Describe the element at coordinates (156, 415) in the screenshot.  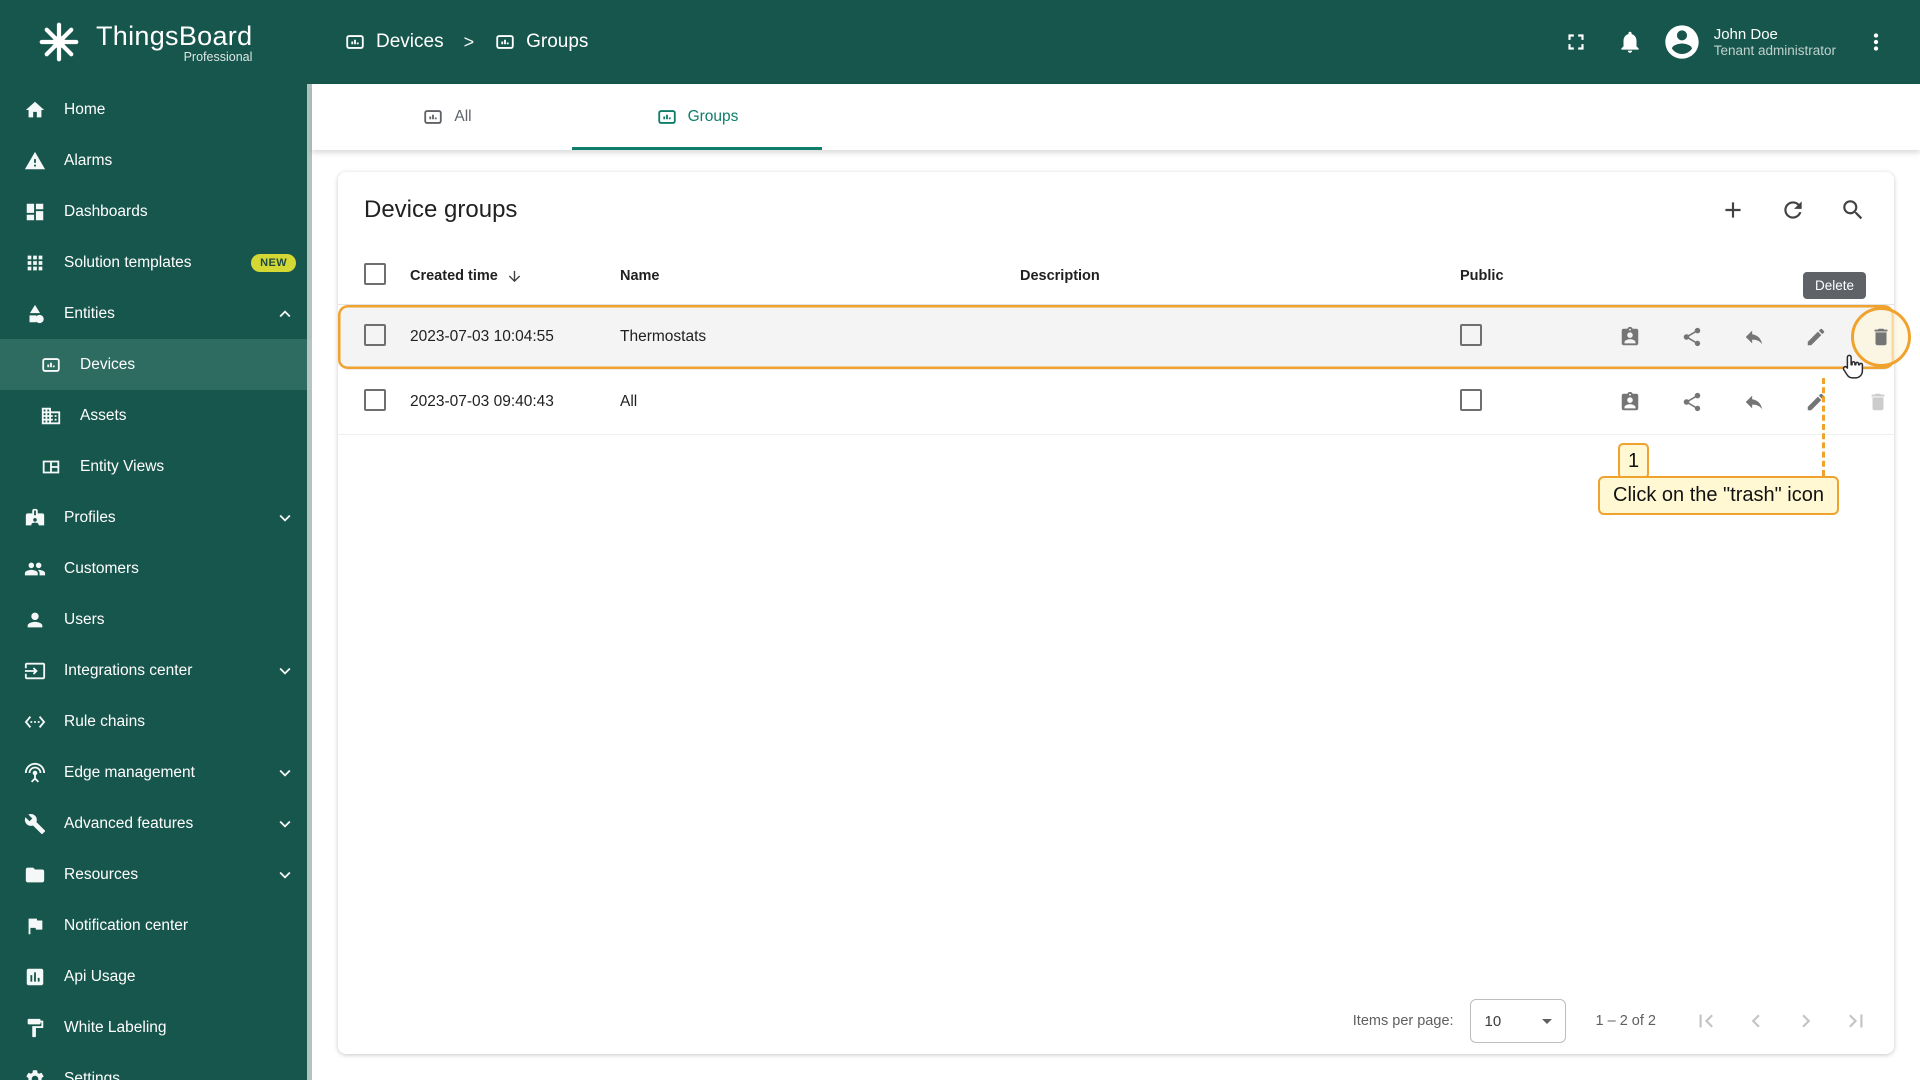
I see `sidebar-item-assets: Assets` at that location.